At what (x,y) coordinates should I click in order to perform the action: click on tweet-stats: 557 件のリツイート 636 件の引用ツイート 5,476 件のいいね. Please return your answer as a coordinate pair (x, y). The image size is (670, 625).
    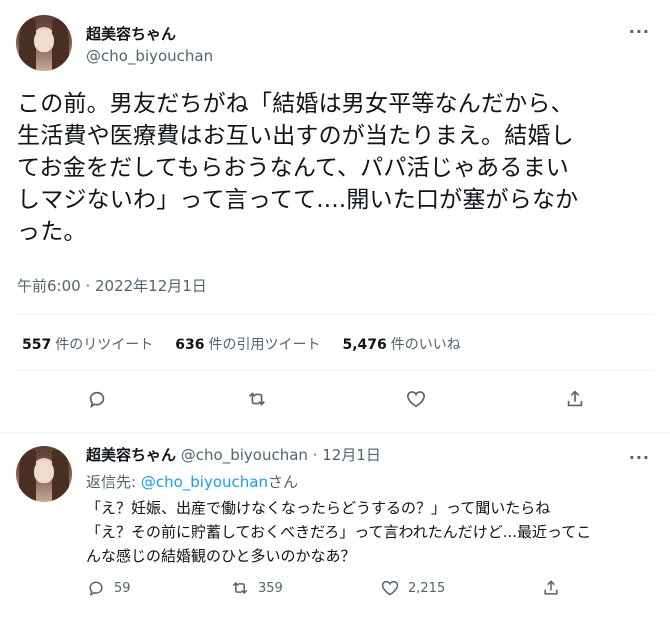
    Looking at the image, I should click on (241, 344).